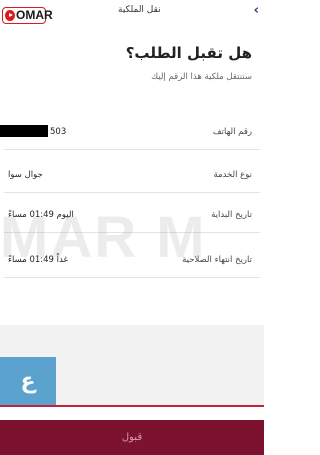 The height and width of the screenshot is (455, 320). Describe the element at coordinates (10, 15) in the screenshot. I see `youtube-icon` at that location.